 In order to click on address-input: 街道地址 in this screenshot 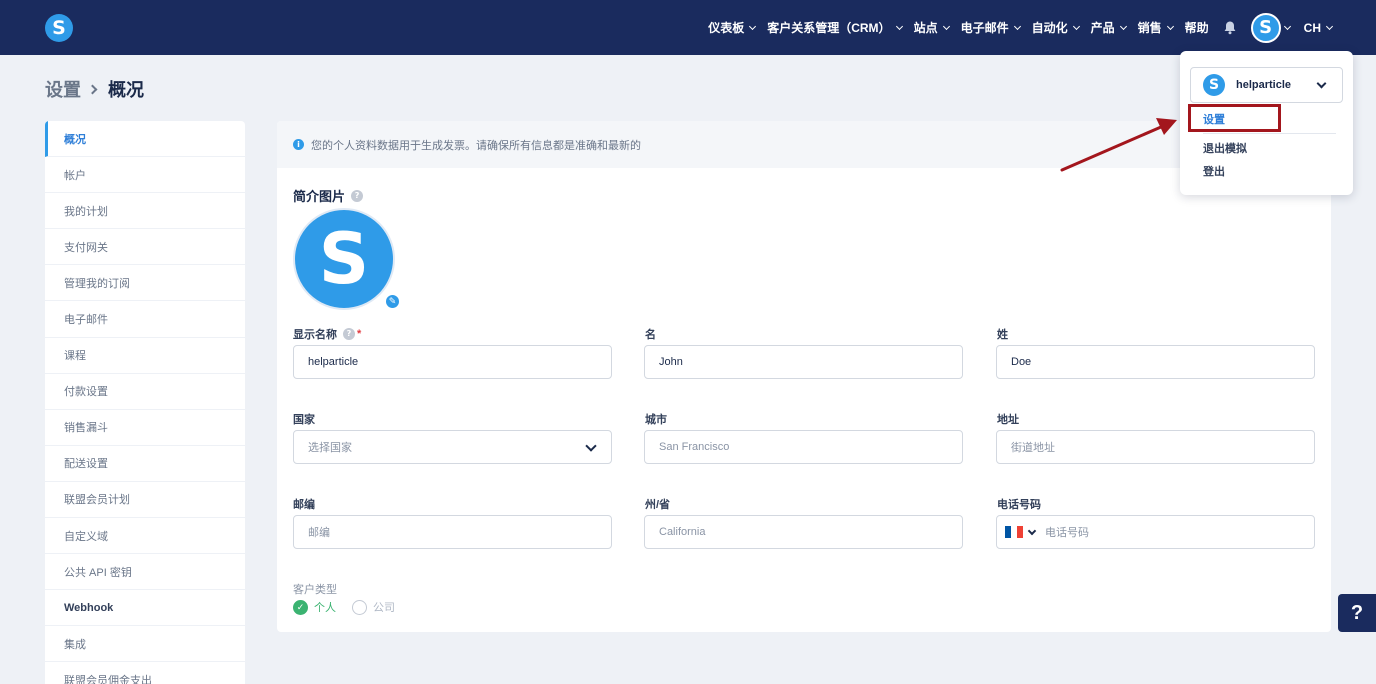, I will do `click(1155, 447)`.